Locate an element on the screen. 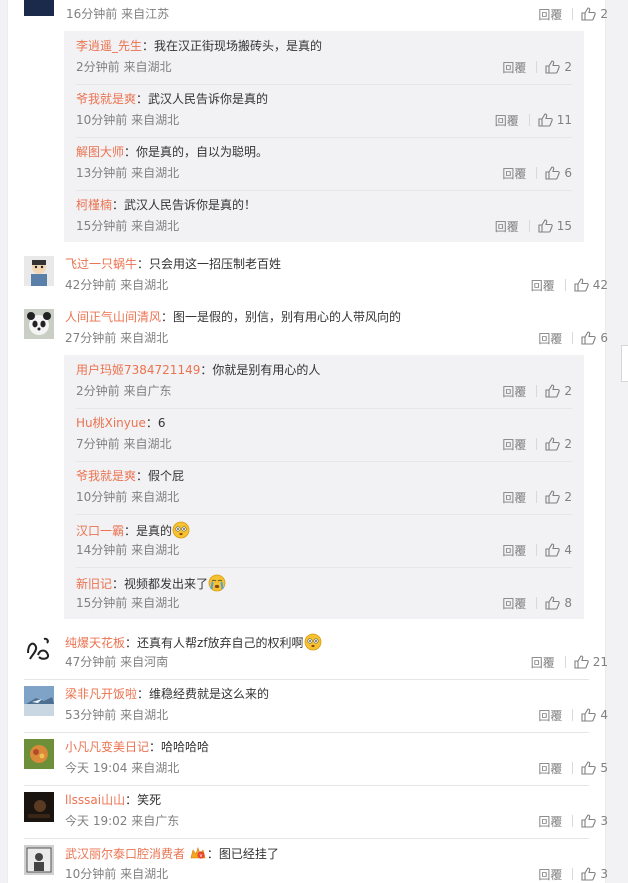  scrollbar is located at coordinates (624, 363).